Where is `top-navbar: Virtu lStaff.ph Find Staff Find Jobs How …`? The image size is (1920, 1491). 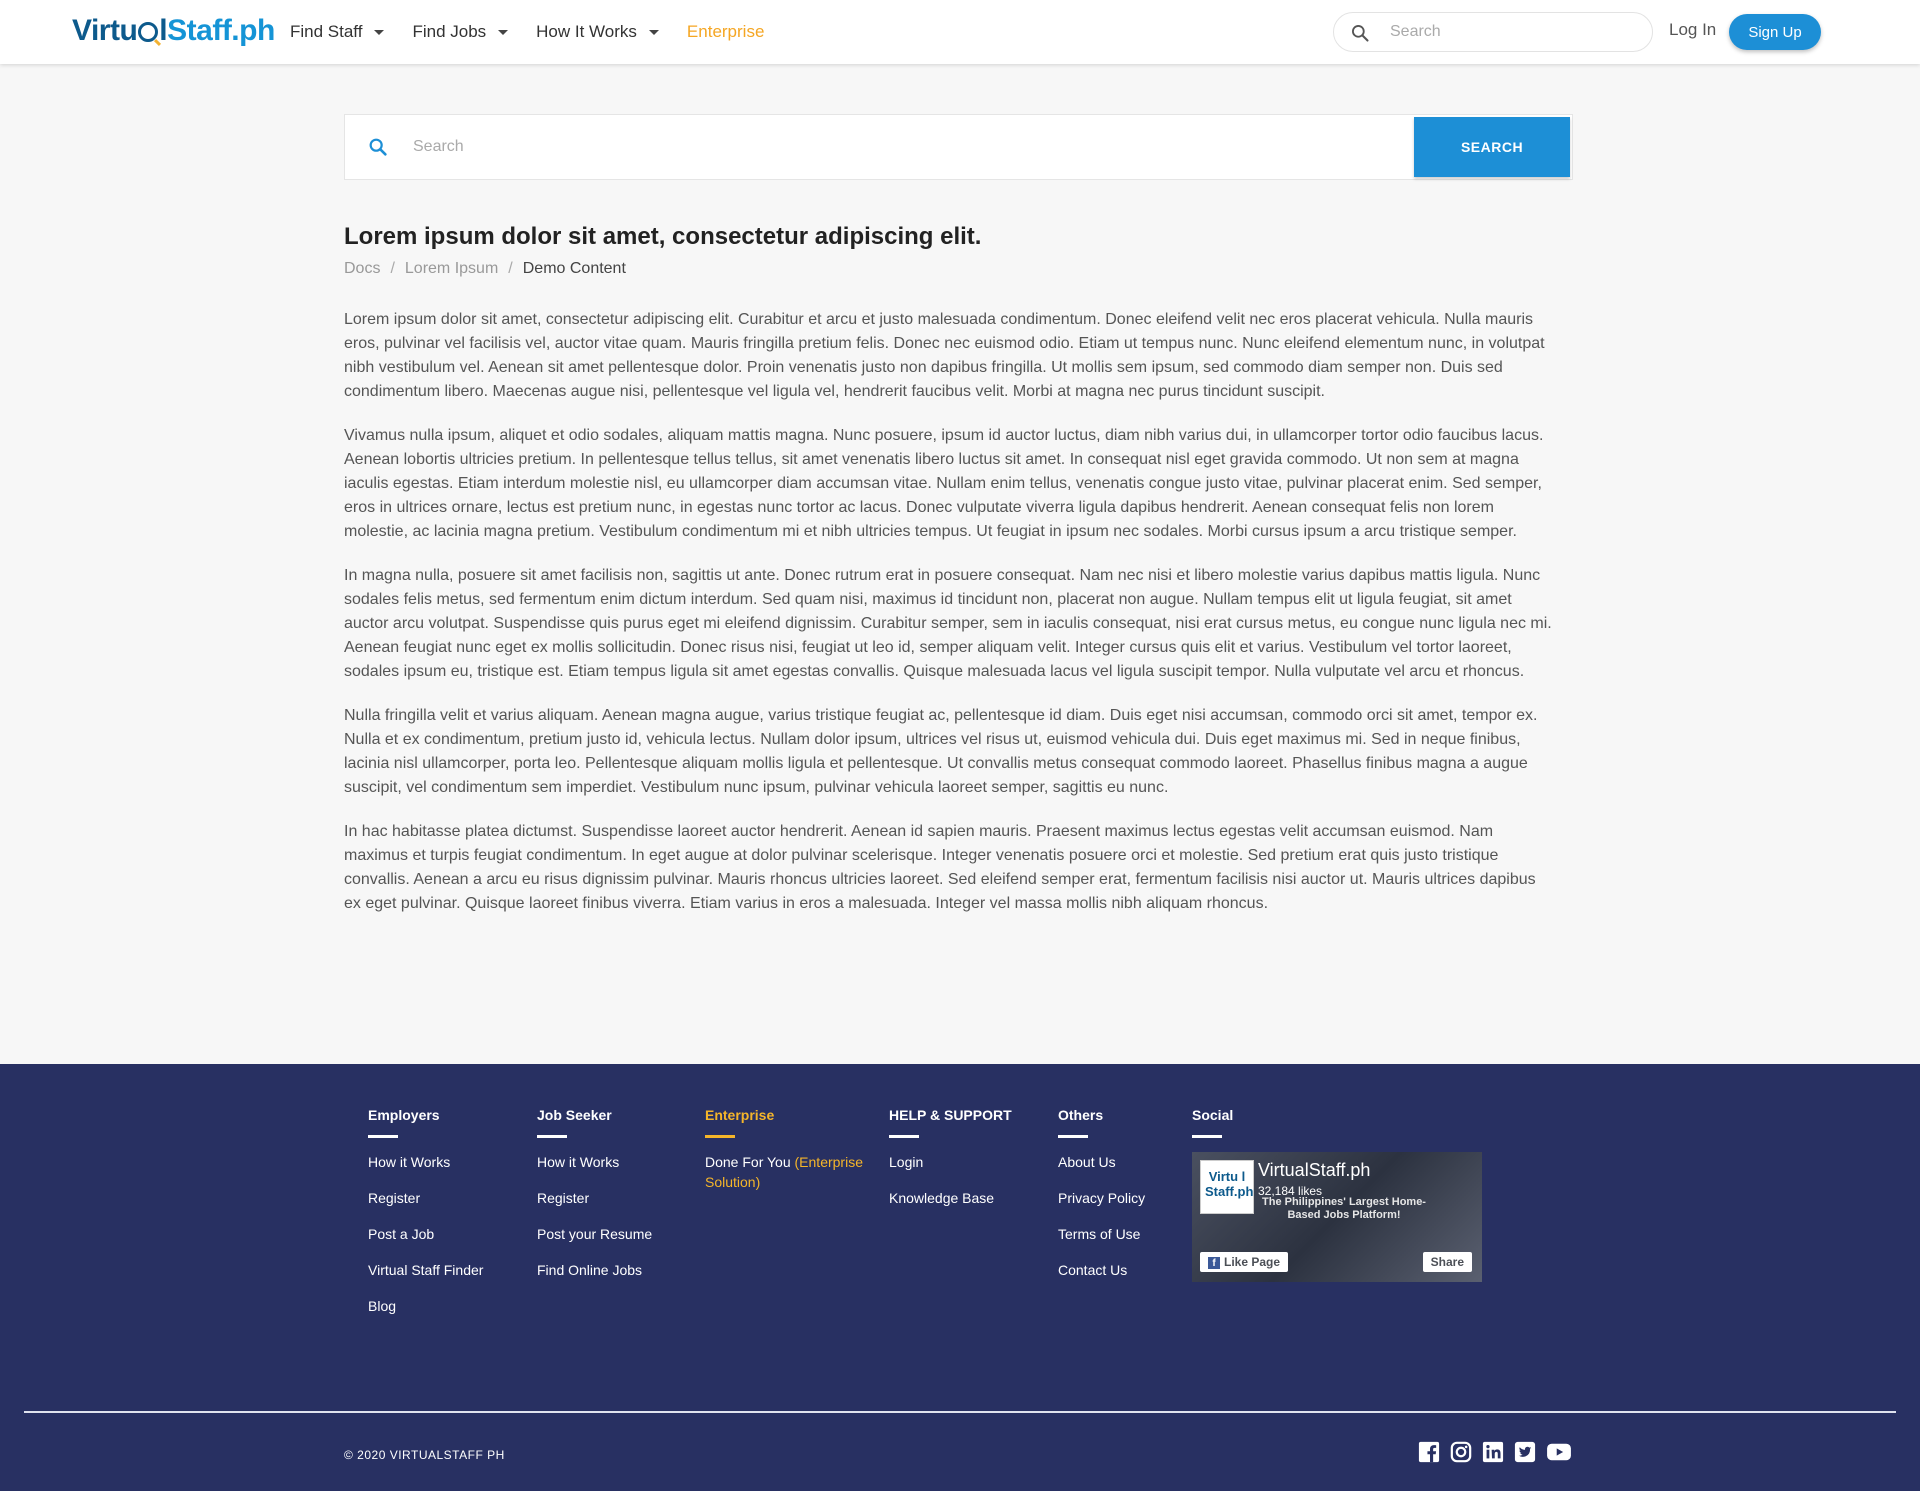 top-navbar: Virtu lStaff.ph Find Staff Find Jobs How … is located at coordinates (960, 32).